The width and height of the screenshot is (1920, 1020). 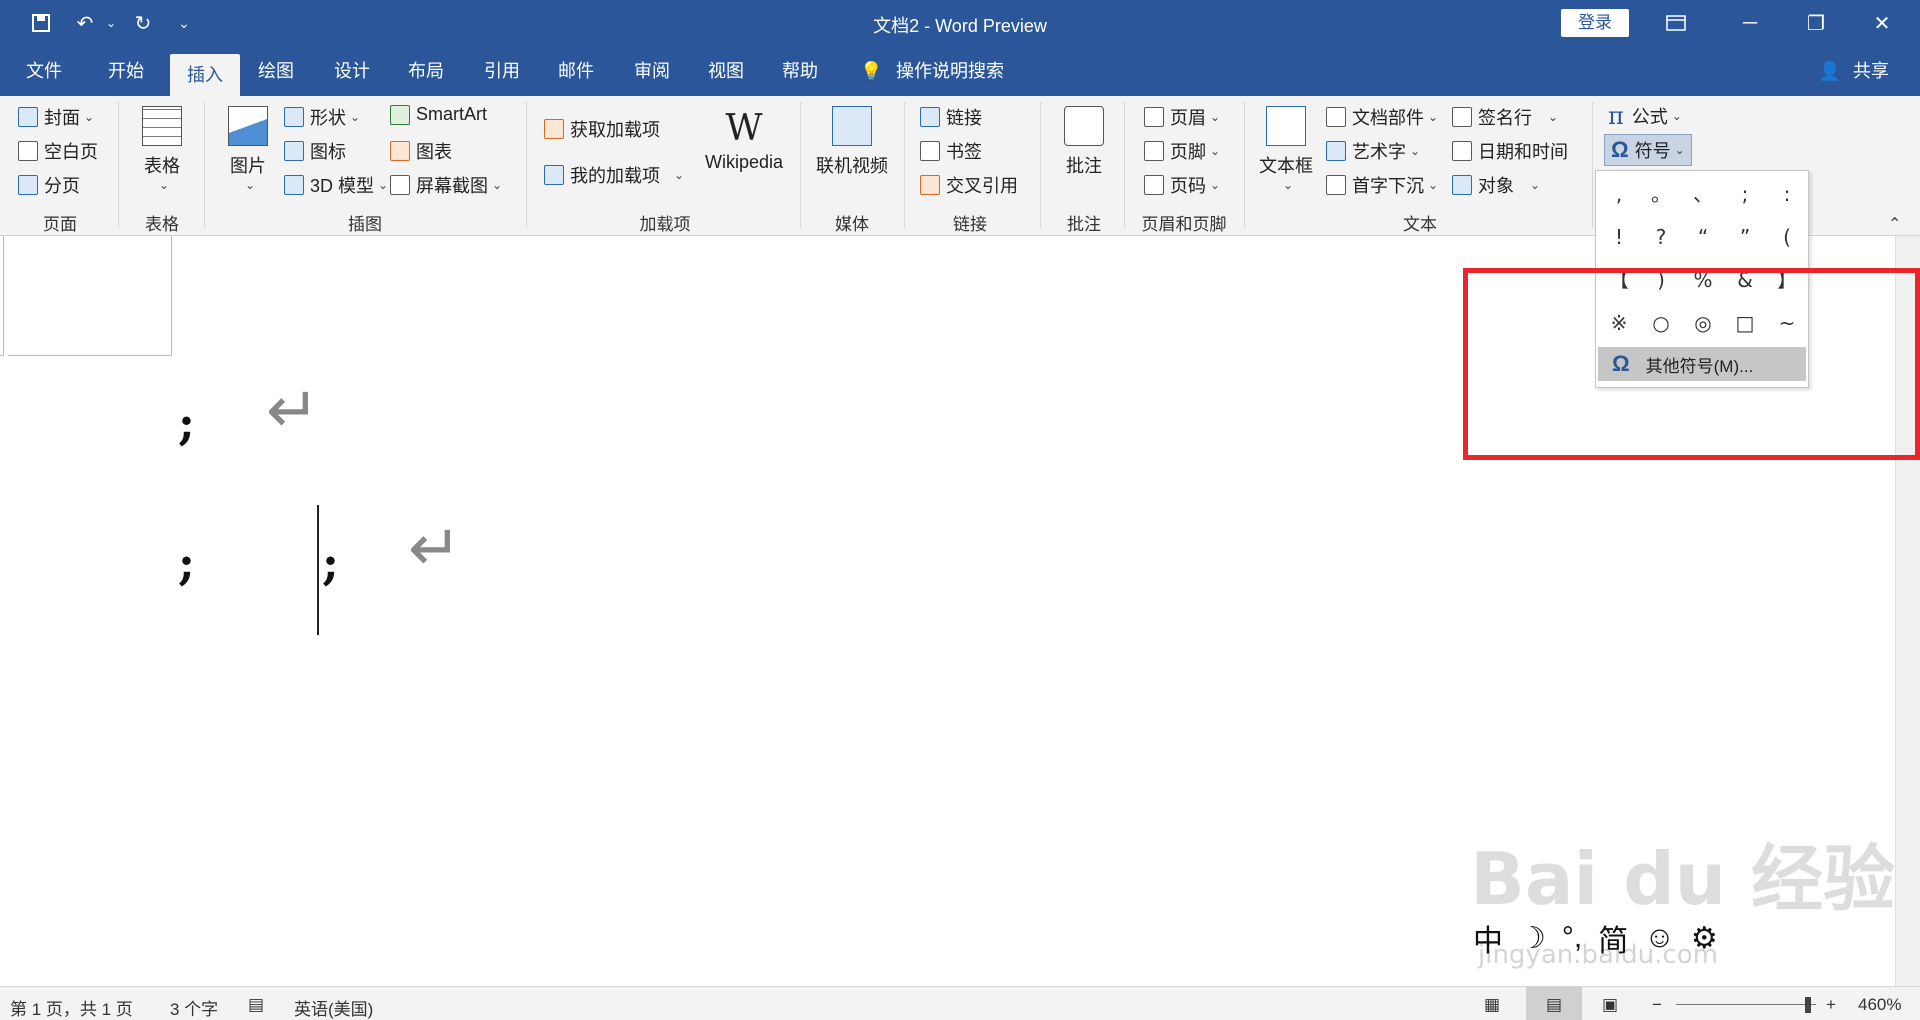 What do you see at coordinates (293, 411) in the screenshot?
I see `paragraph-mark: ↵` at bounding box center [293, 411].